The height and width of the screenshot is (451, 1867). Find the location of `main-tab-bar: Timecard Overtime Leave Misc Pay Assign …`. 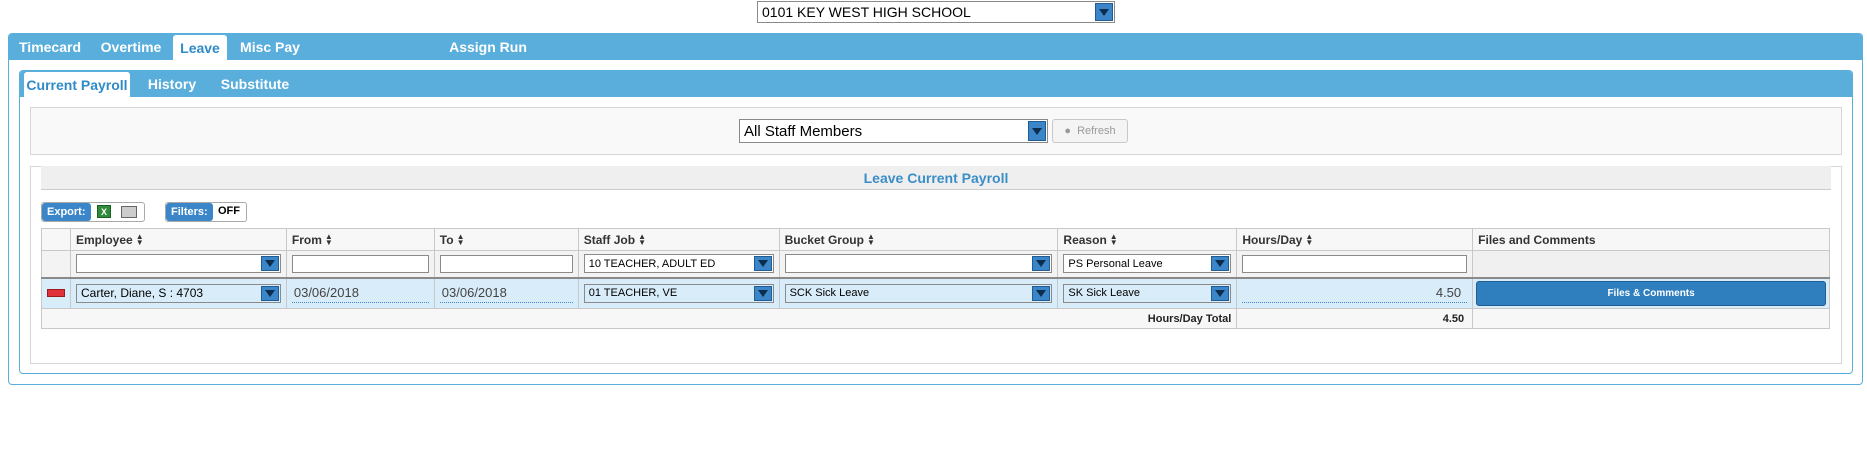

main-tab-bar: Timecard Overtime Leave Misc Pay Assign … is located at coordinates (935, 47).